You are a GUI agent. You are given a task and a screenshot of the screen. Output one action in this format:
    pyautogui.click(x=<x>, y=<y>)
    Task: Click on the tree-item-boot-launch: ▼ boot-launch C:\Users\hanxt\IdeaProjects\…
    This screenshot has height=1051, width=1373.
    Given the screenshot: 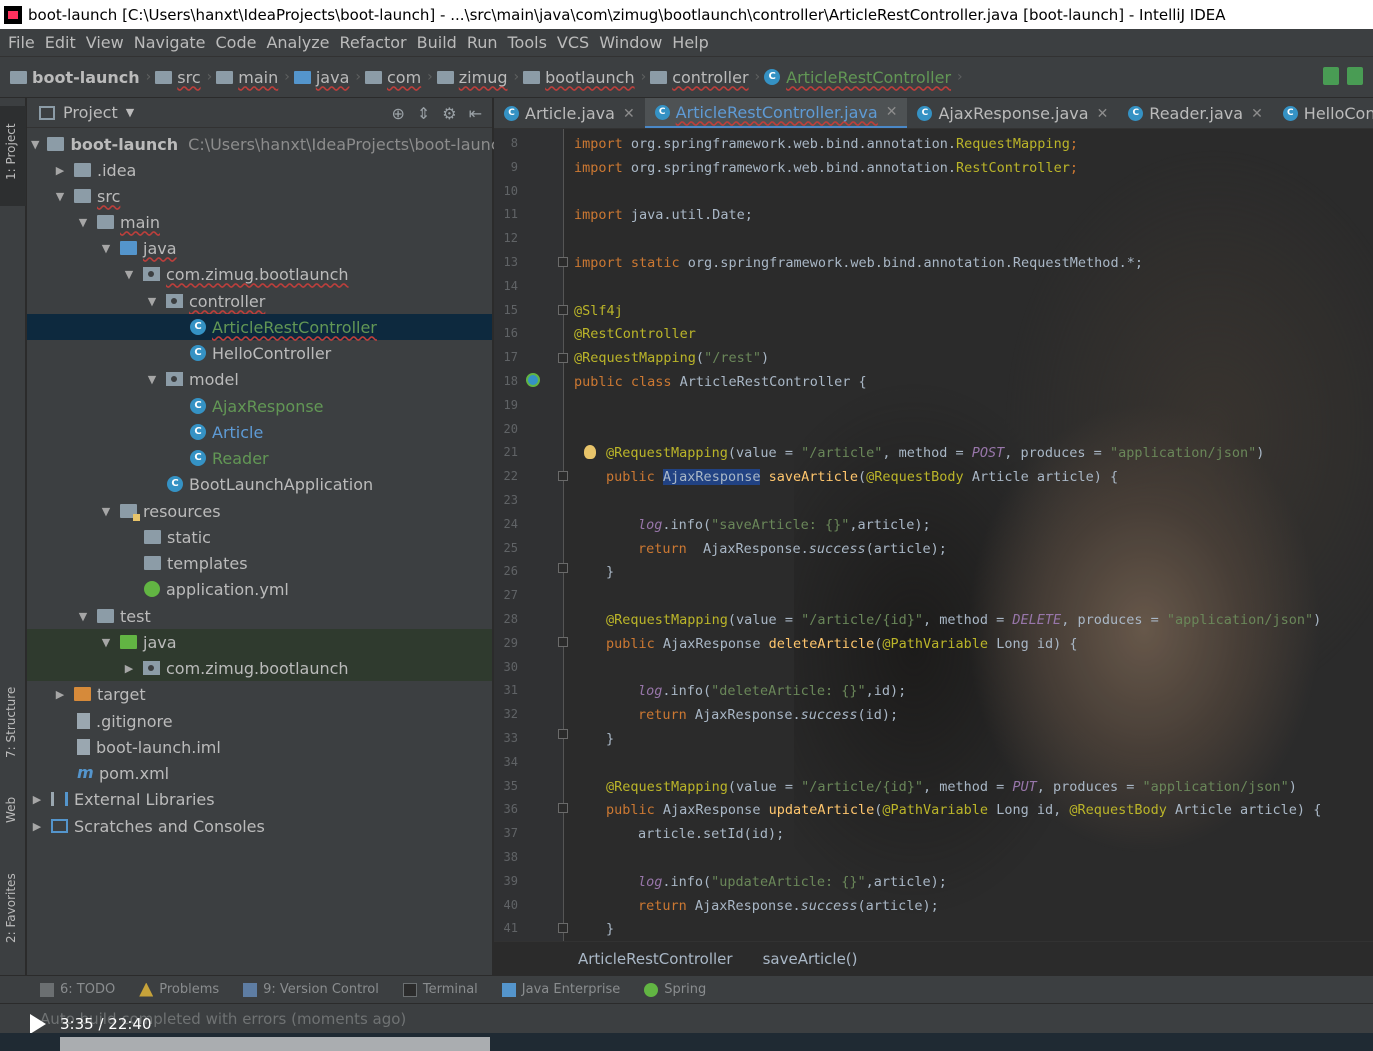 What is the action you would take?
    pyautogui.click(x=268, y=144)
    